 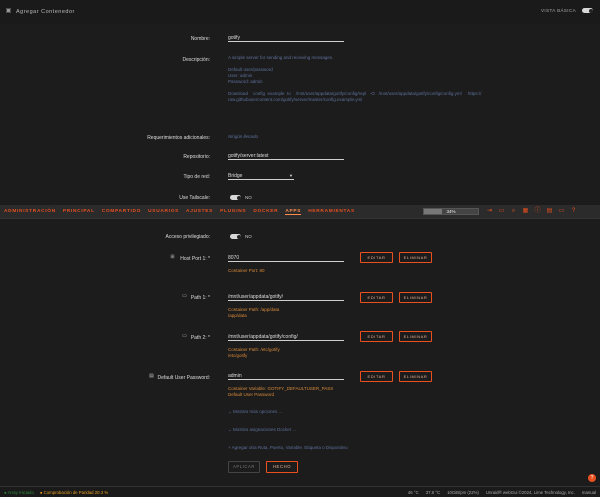 What do you see at coordinates (531, 211) in the screenshot?
I see `nav-icons: ⇥ ▭ ⌕ ▦ ⓘ ▤ ▭ ?` at bounding box center [531, 211].